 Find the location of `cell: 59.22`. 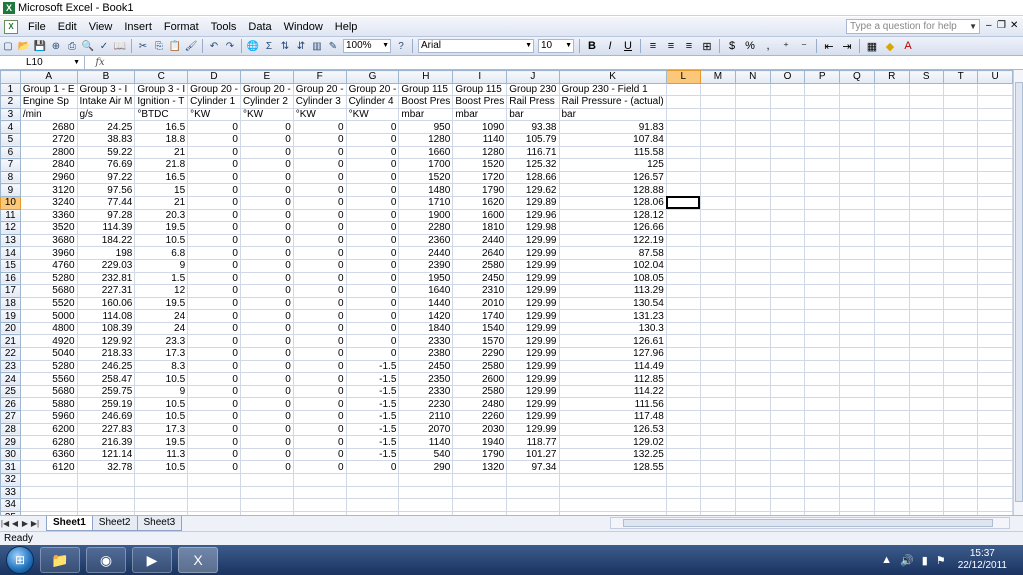

cell: 59.22 is located at coordinates (106, 152).